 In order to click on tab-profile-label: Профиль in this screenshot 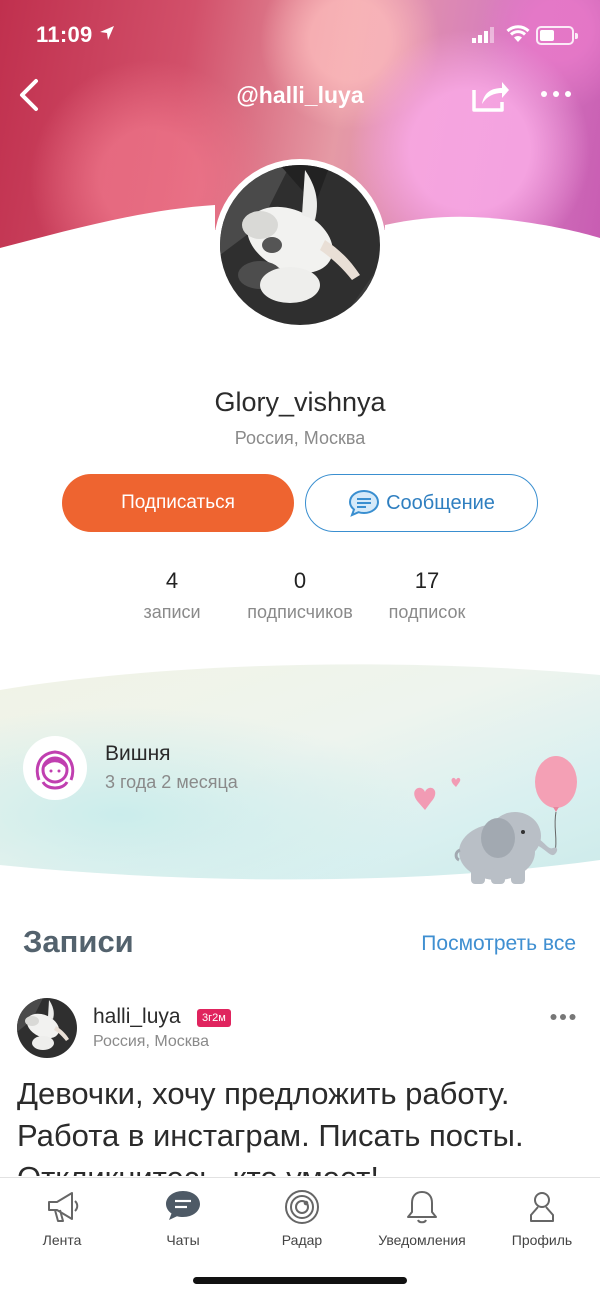, I will do `click(542, 1240)`.